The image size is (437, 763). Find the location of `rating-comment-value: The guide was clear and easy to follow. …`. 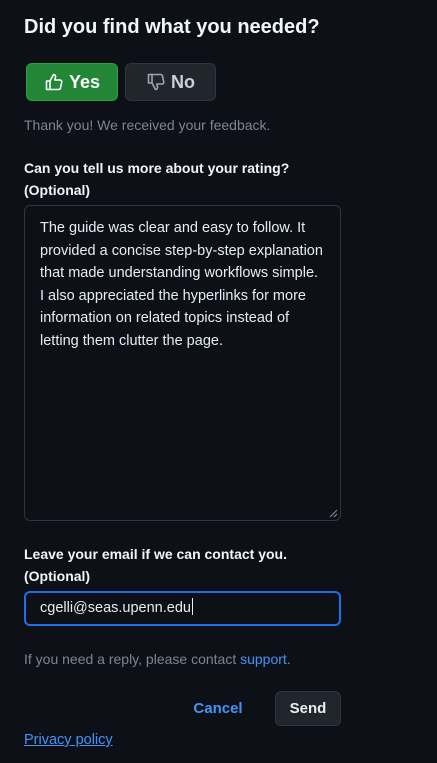

rating-comment-value: The guide was clear and easy to follow. … is located at coordinates (181, 284).